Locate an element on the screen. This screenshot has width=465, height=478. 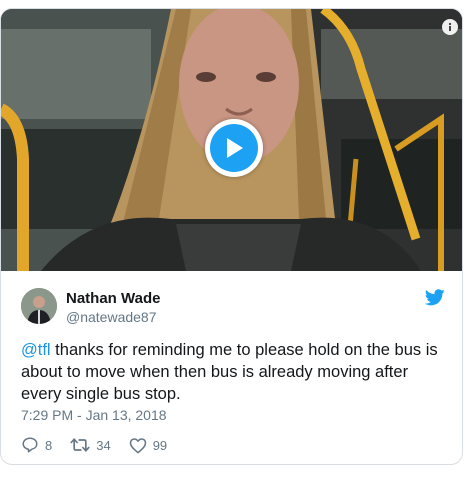
like-button: 99 is located at coordinates (148, 445).